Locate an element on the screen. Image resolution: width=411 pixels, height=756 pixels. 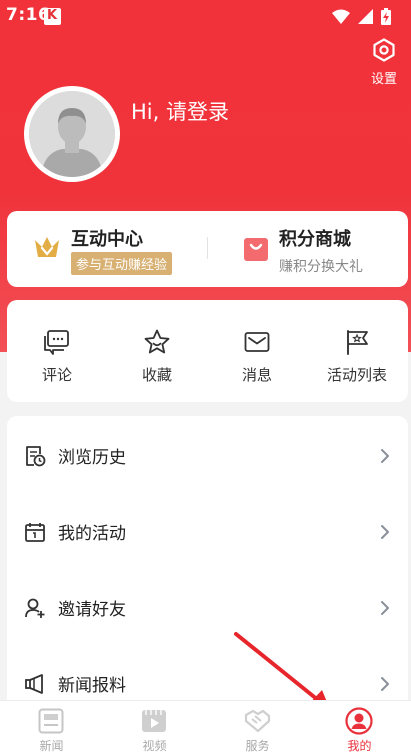
tab-services: 服务 is located at coordinates (257, 728).